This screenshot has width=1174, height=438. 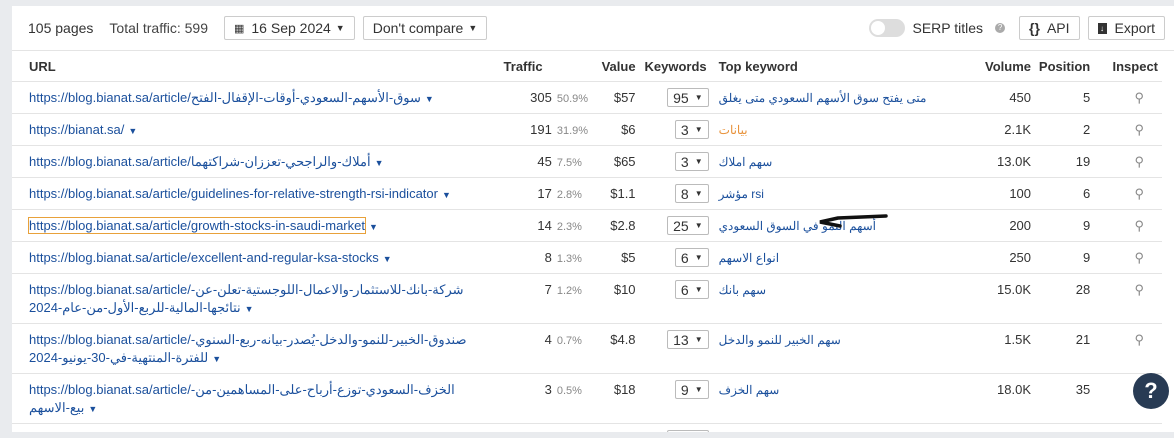 What do you see at coordinates (688, 339) in the screenshot?
I see `keywords-dropdown: 13 ▼` at bounding box center [688, 339].